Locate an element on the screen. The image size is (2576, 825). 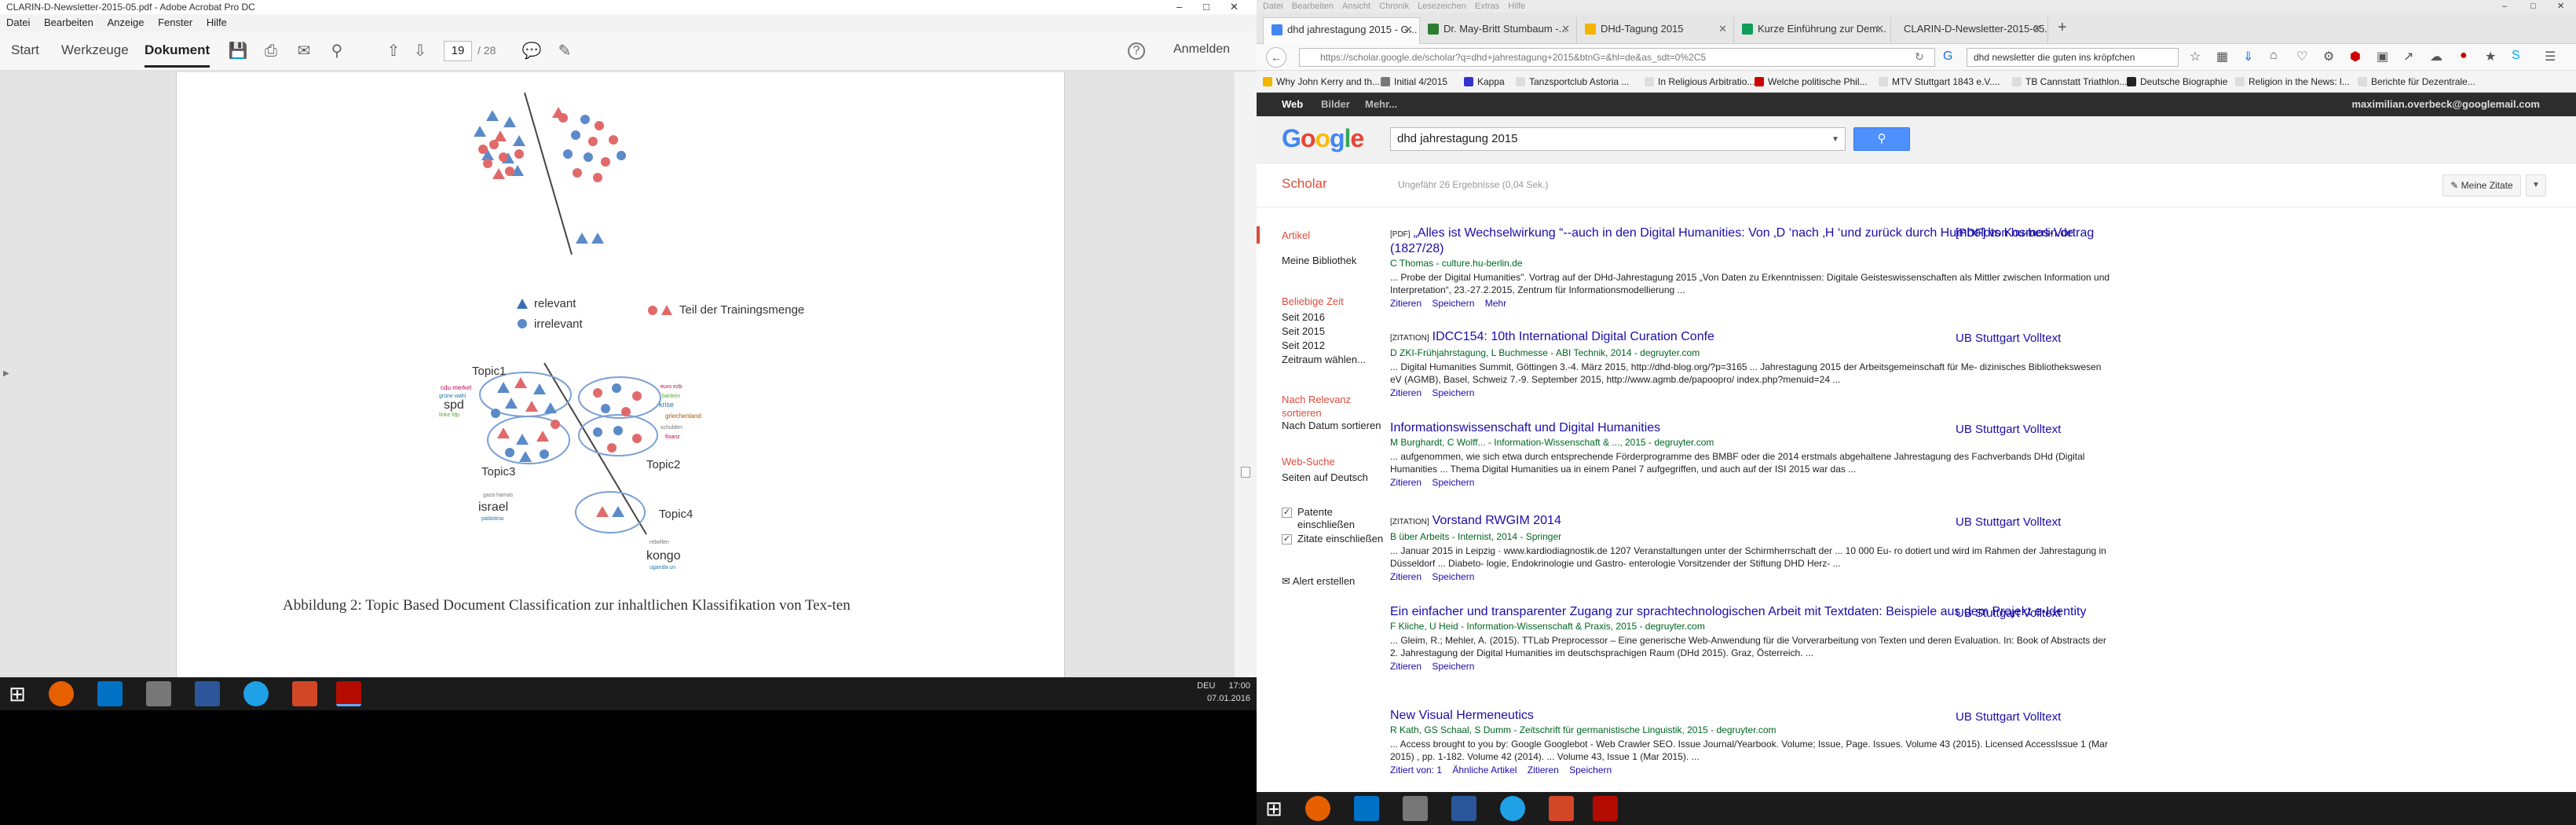
browser-tab: DHd-Tagung 2015 ✕ is located at coordinates (1656, 30).